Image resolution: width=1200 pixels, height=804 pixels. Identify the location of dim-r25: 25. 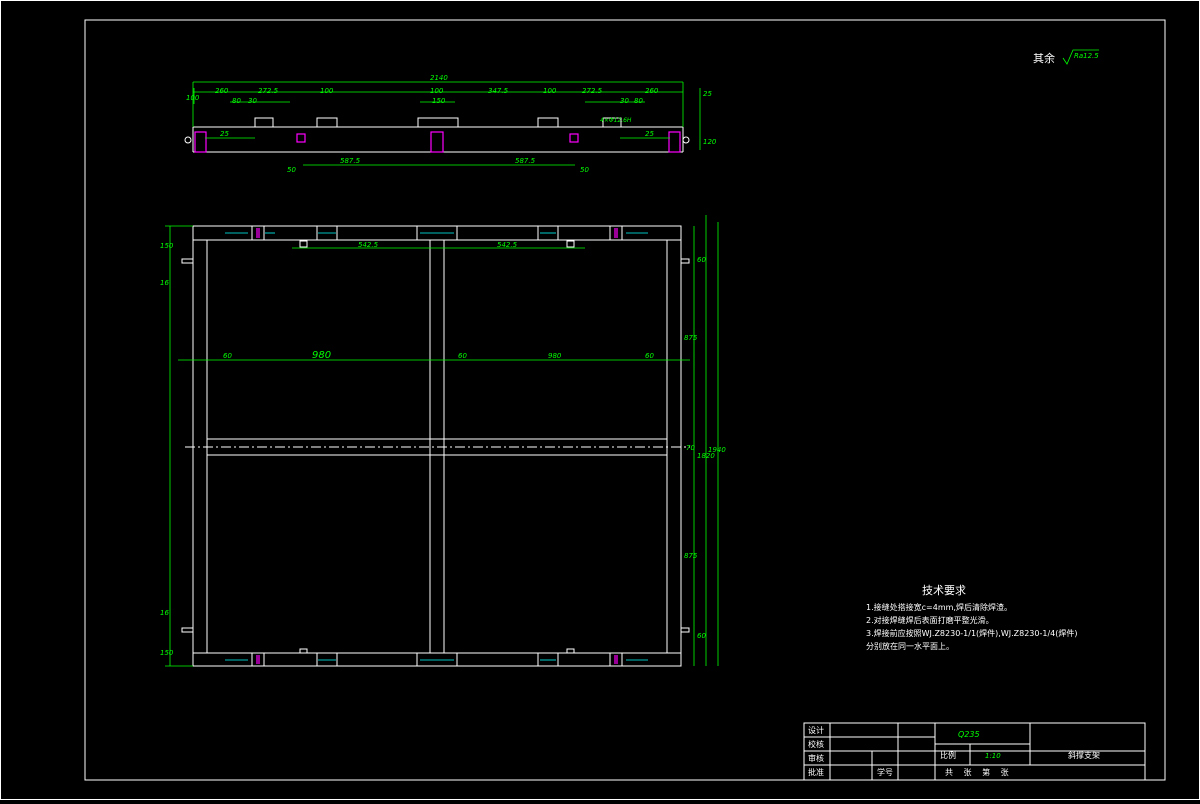
(707, 94).